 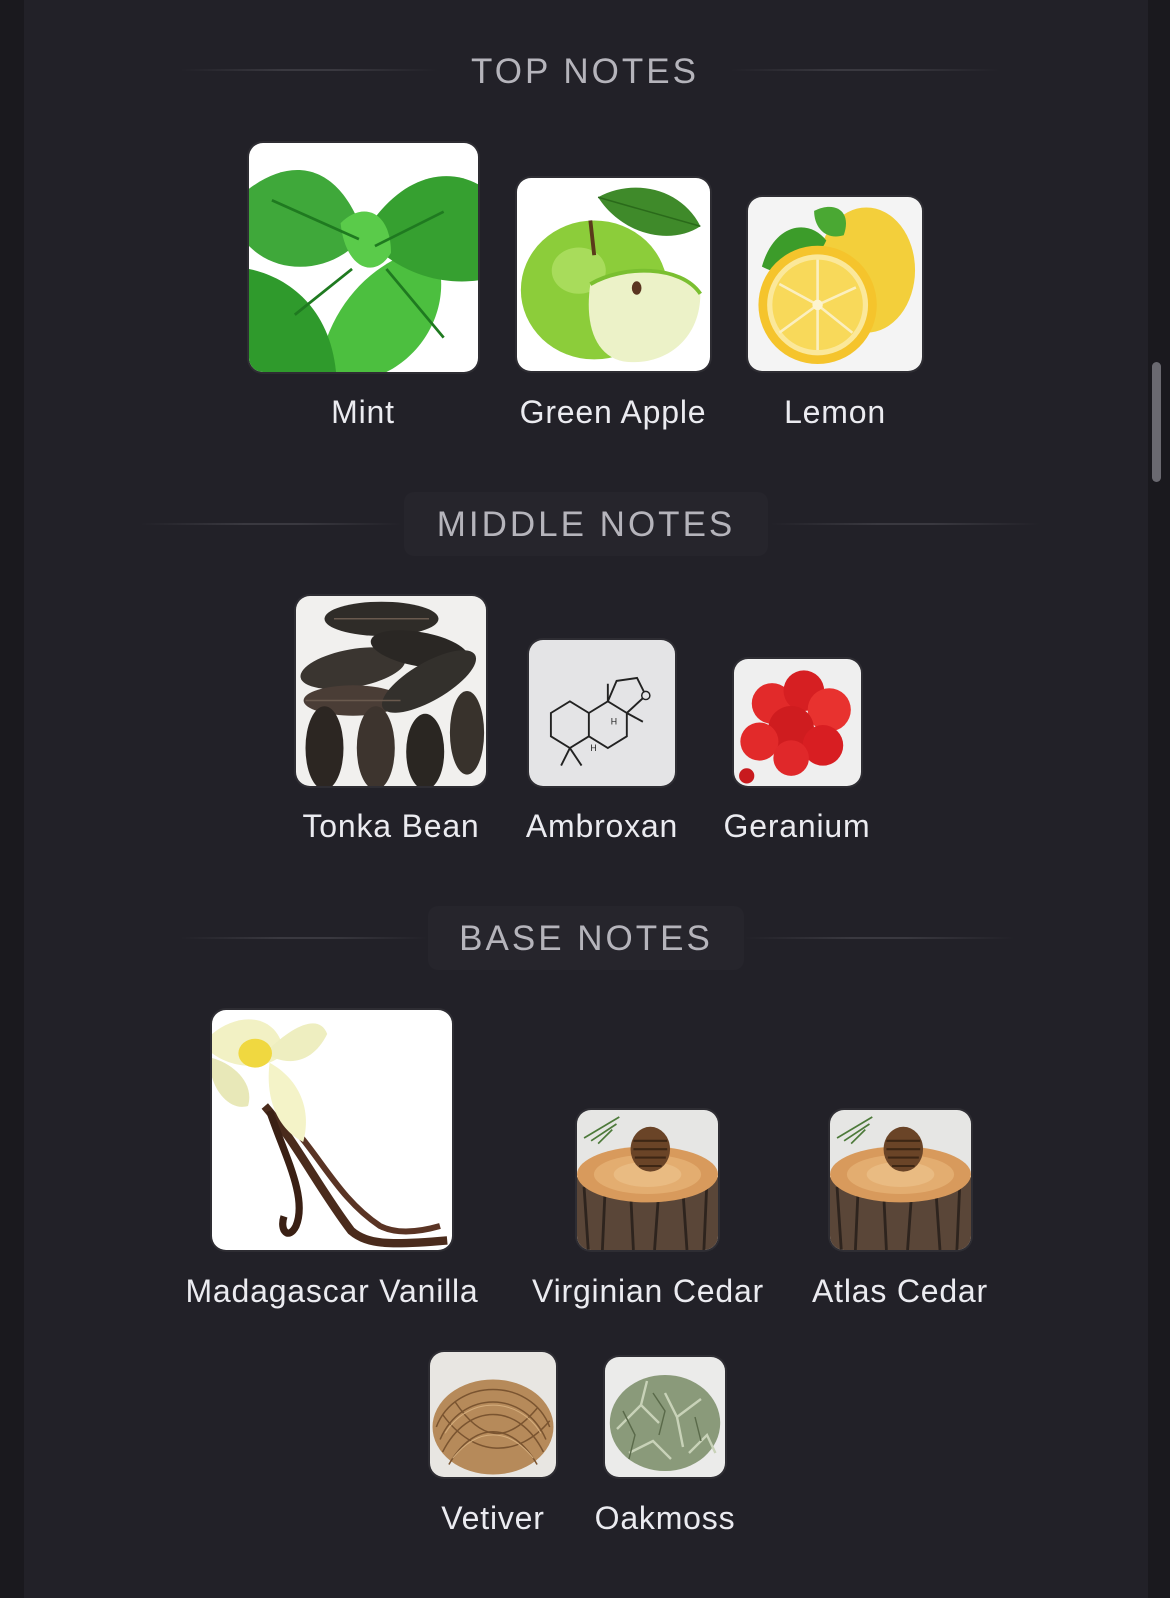 What do you see at coordinates (602, 713) in the screenshot?
I see `ambroxan-molecule-image: H H` at bounding box center [602, 713].